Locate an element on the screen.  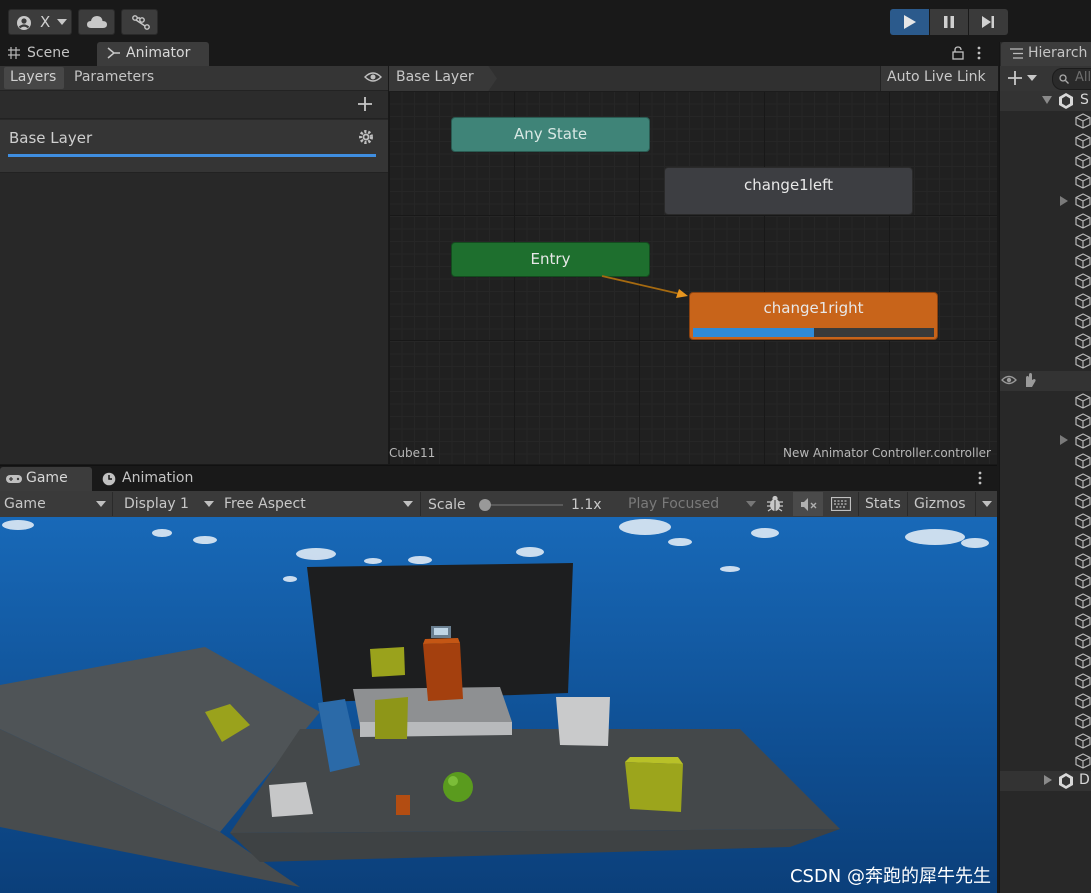
account-dropdown: X is located at coordinates (40, 22).